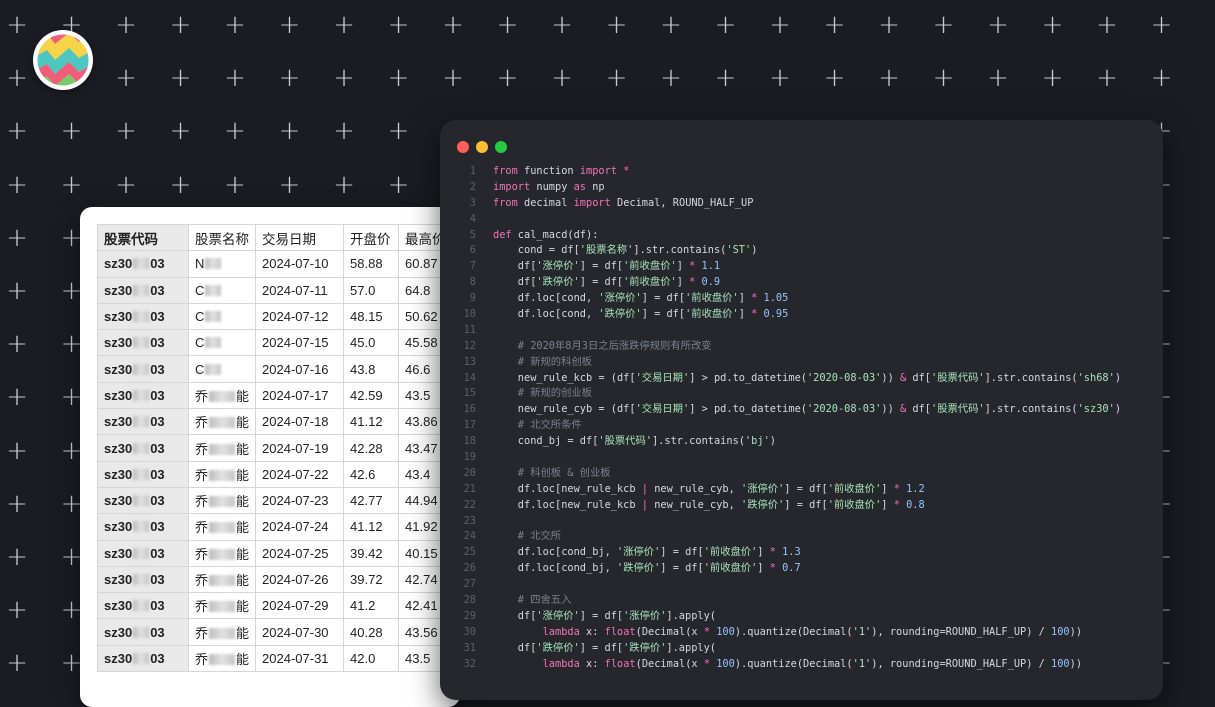 Image resolution: width=1215 pixels, height=707 pixels. I want to click on cell-trade-date: 2024-07-10, so click(300, 264).